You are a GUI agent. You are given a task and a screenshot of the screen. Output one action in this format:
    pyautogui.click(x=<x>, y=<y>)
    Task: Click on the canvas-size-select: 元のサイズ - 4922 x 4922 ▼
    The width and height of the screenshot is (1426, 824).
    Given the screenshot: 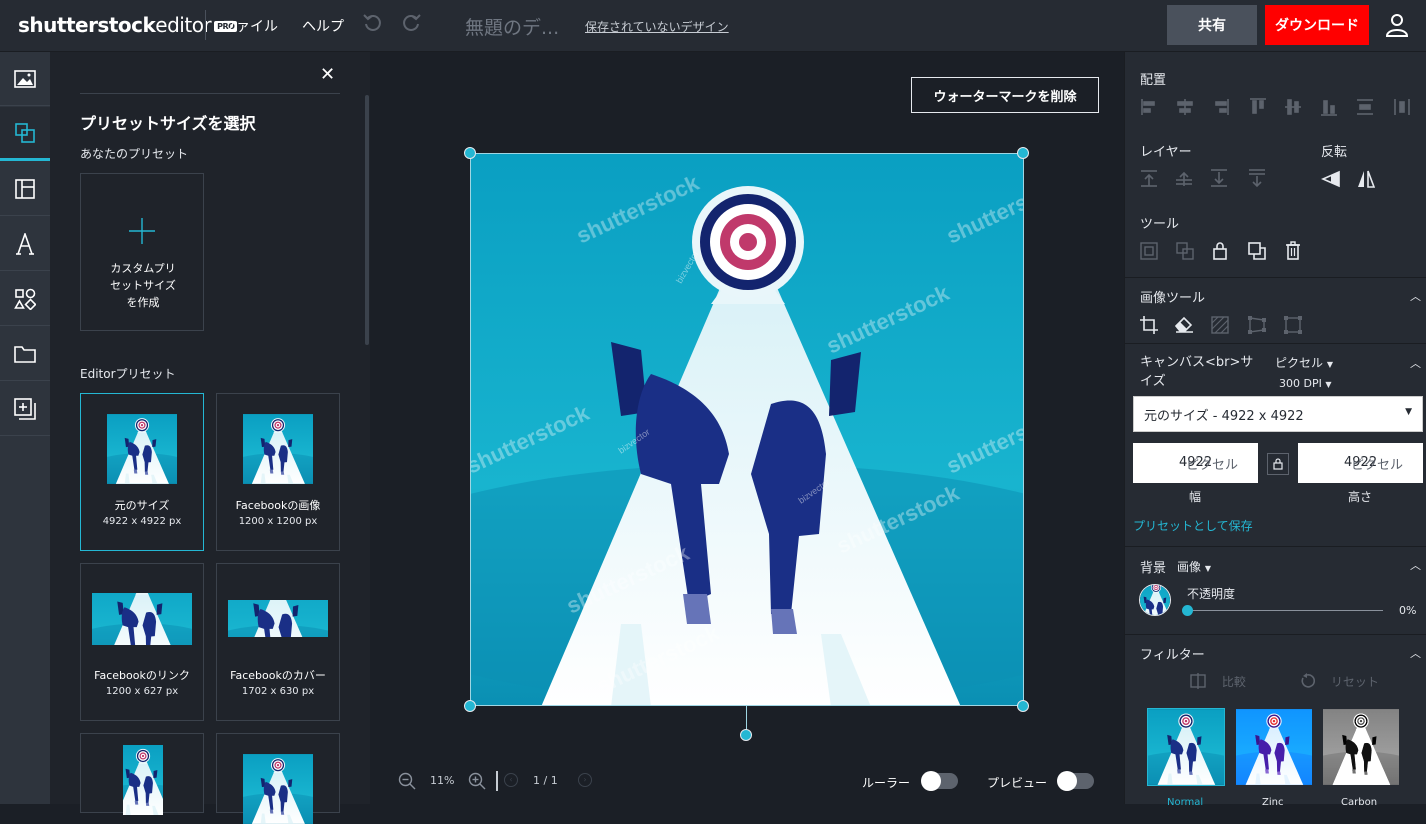 What is the action you would take?
    pyautogui.click(x=1278, y=414)
    